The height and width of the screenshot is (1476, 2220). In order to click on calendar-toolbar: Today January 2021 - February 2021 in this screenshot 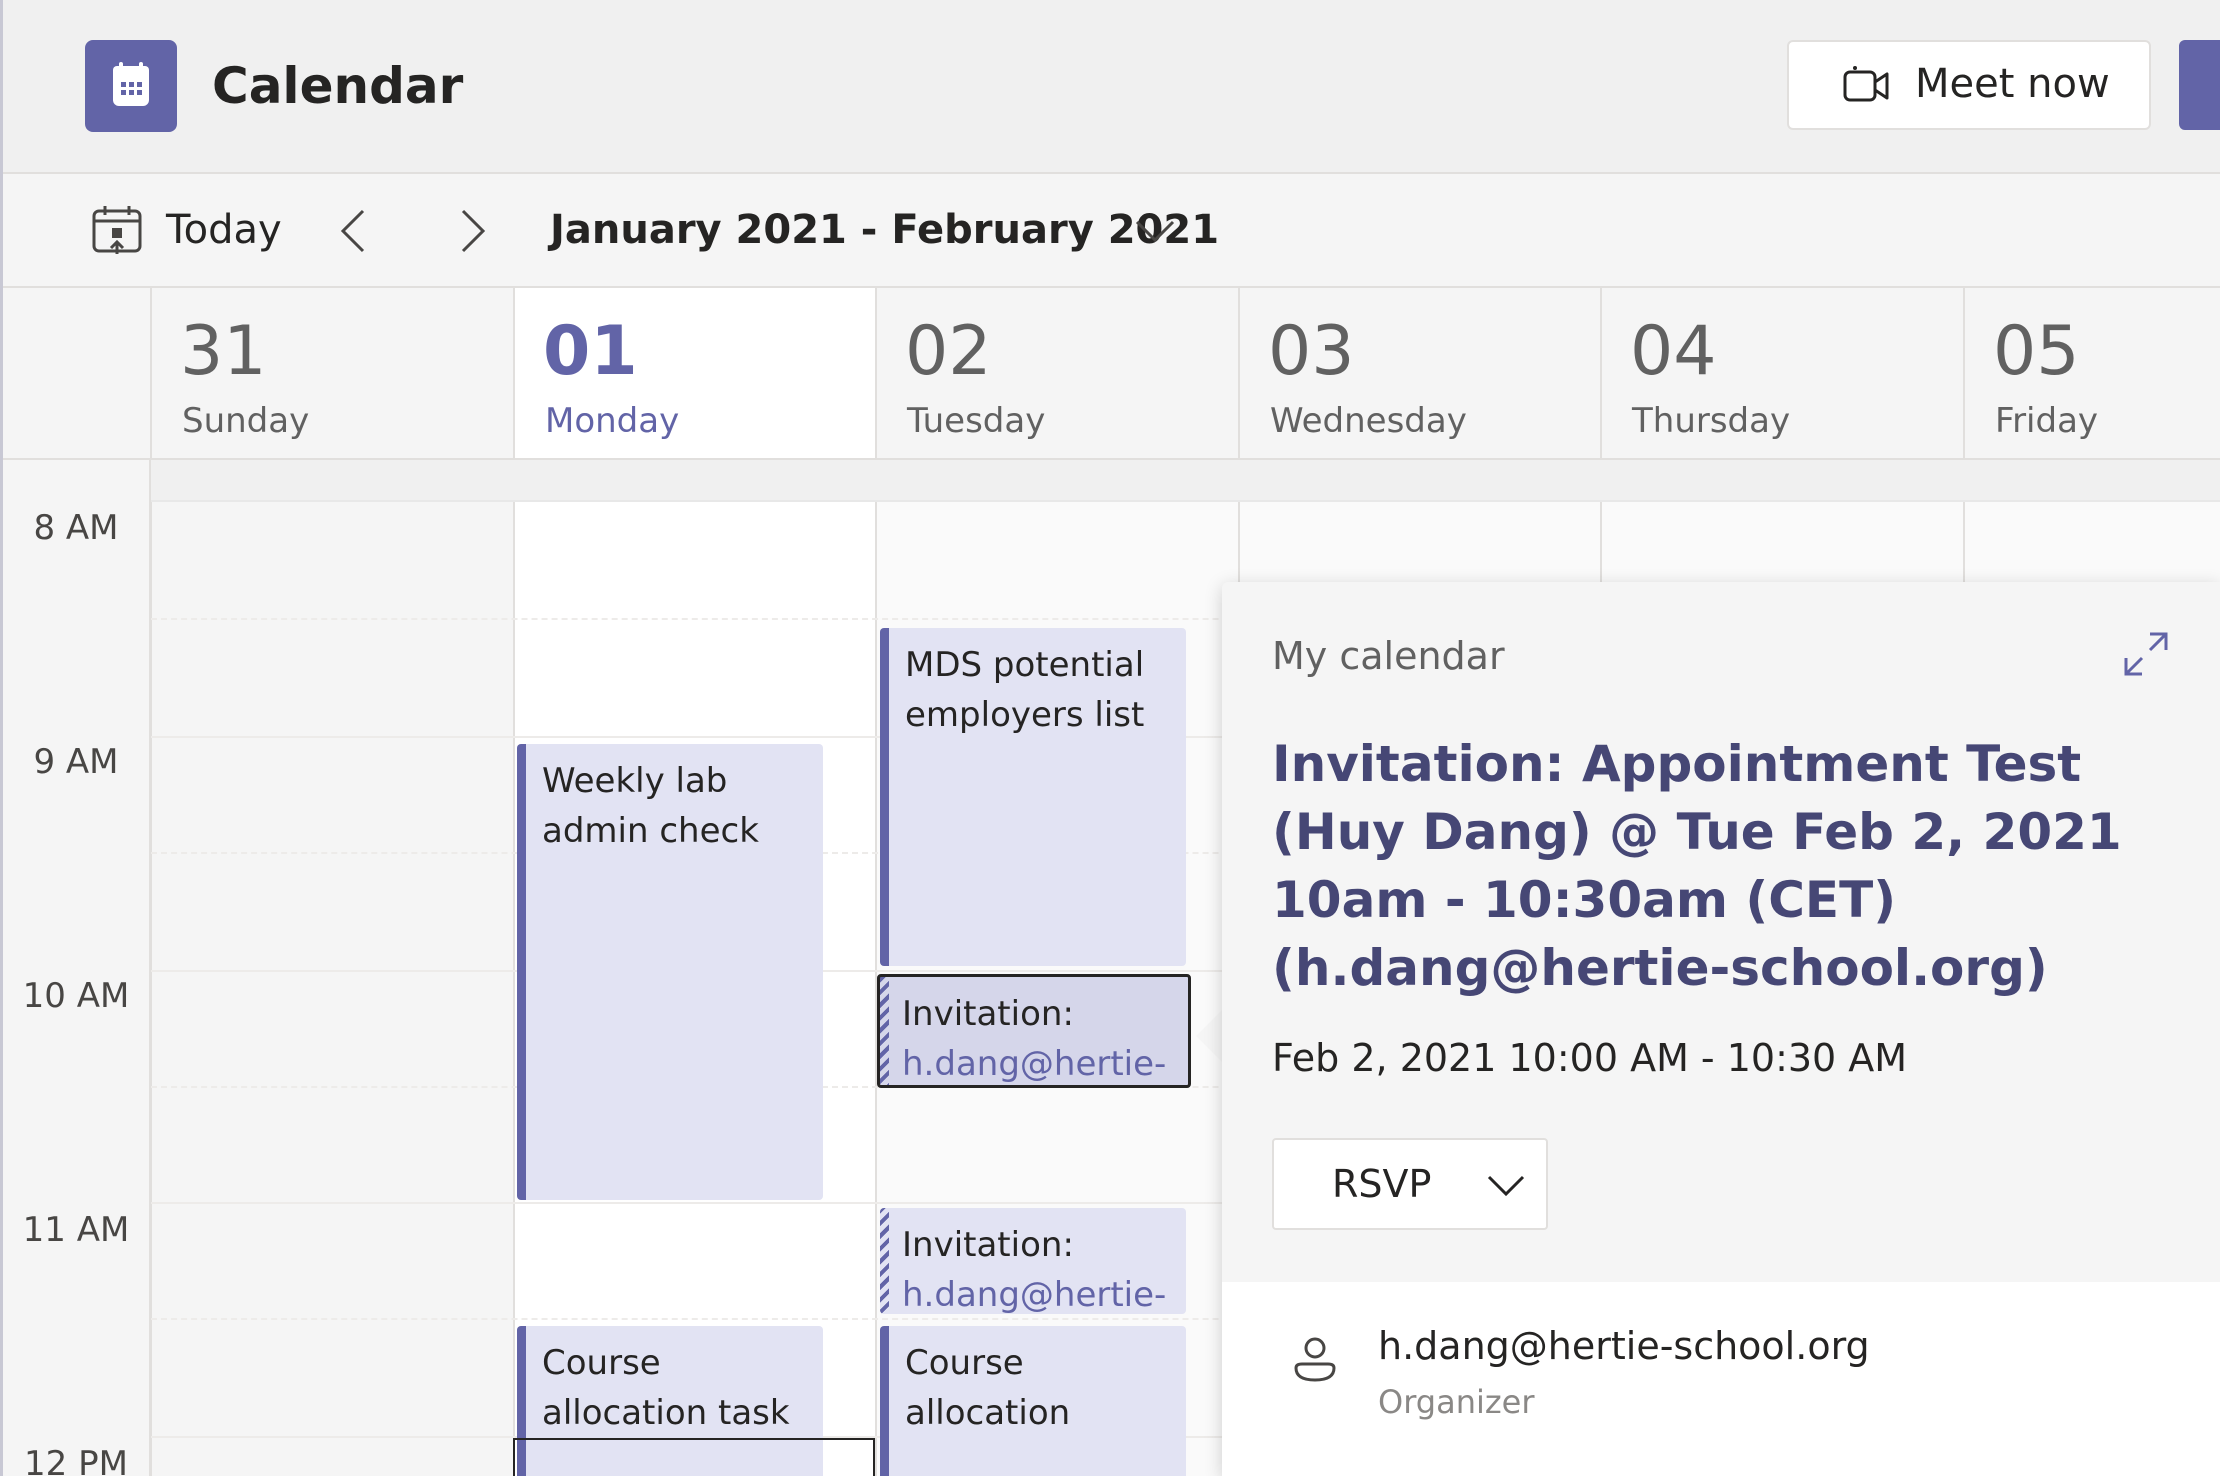, I will do `click(1111, 231)`.